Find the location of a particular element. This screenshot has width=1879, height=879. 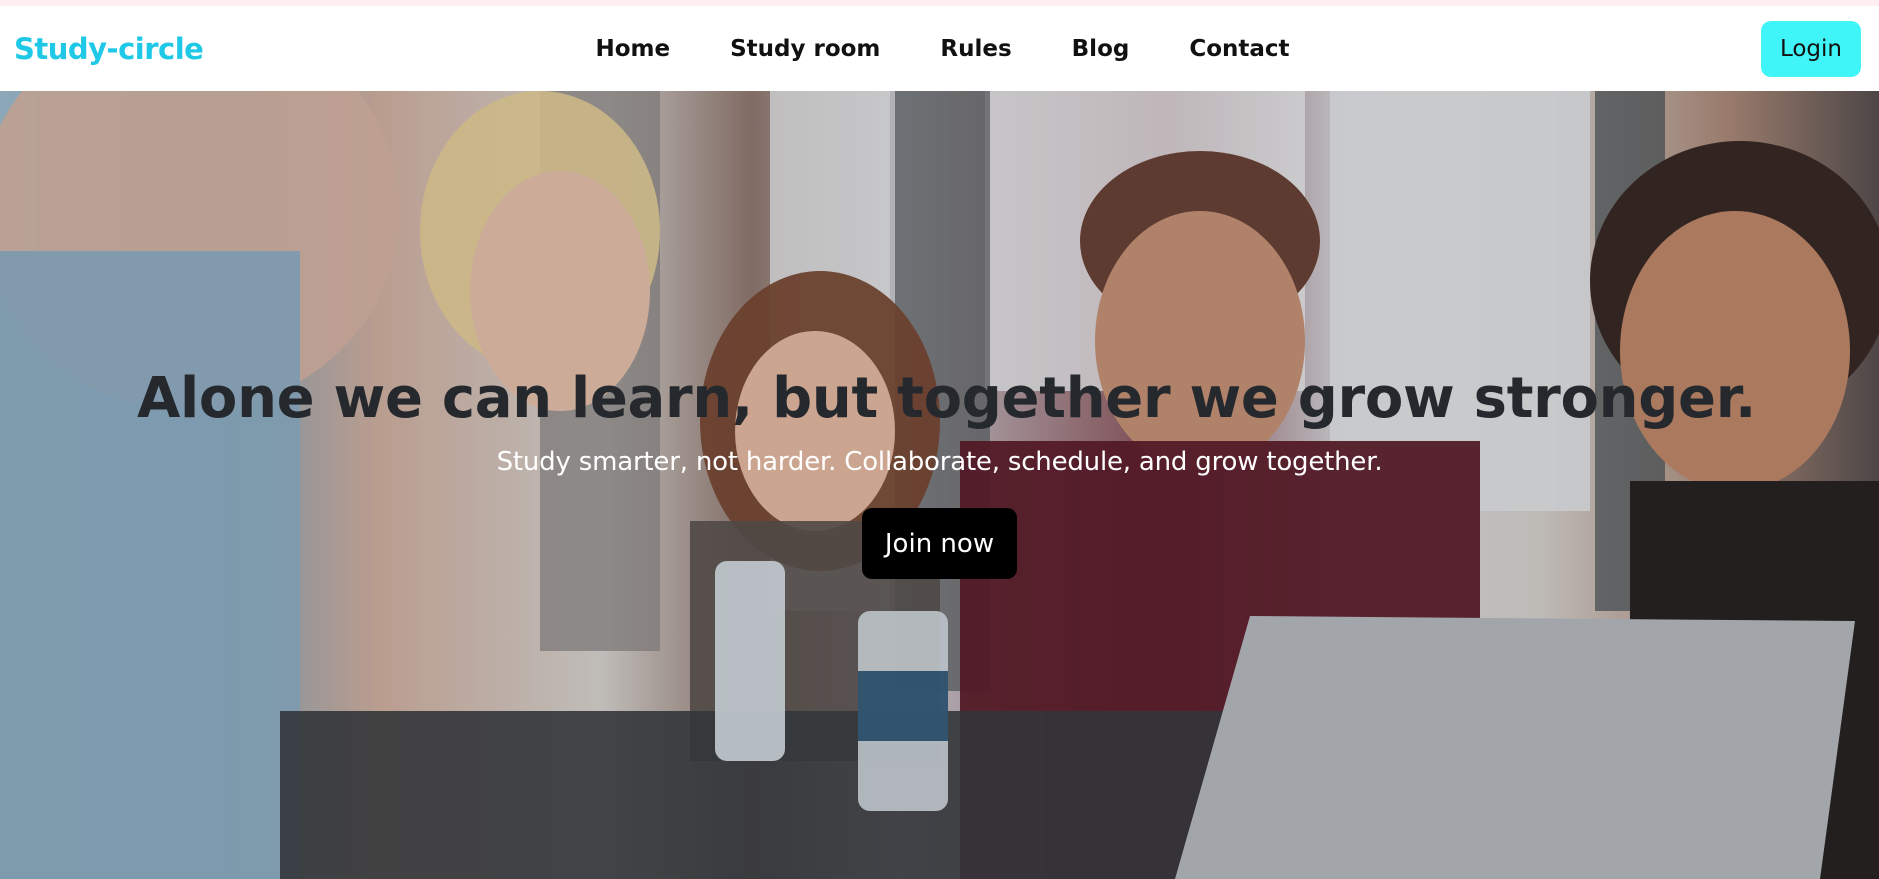

nav-link-blog: Blog is located at coordinates (1101, 49).